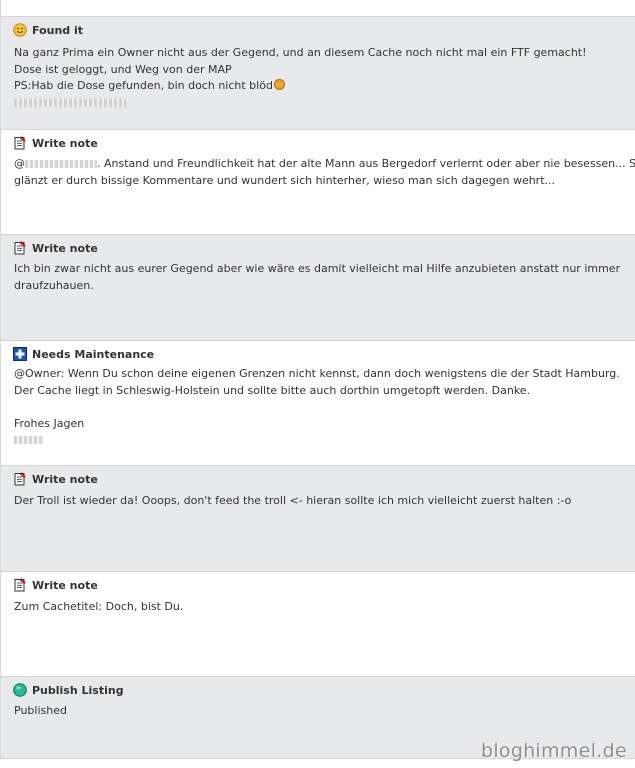  Describe the element at coordinates (93, 354) in the screenshot. I see `log-type-label: Needs Maintenance` at that location.